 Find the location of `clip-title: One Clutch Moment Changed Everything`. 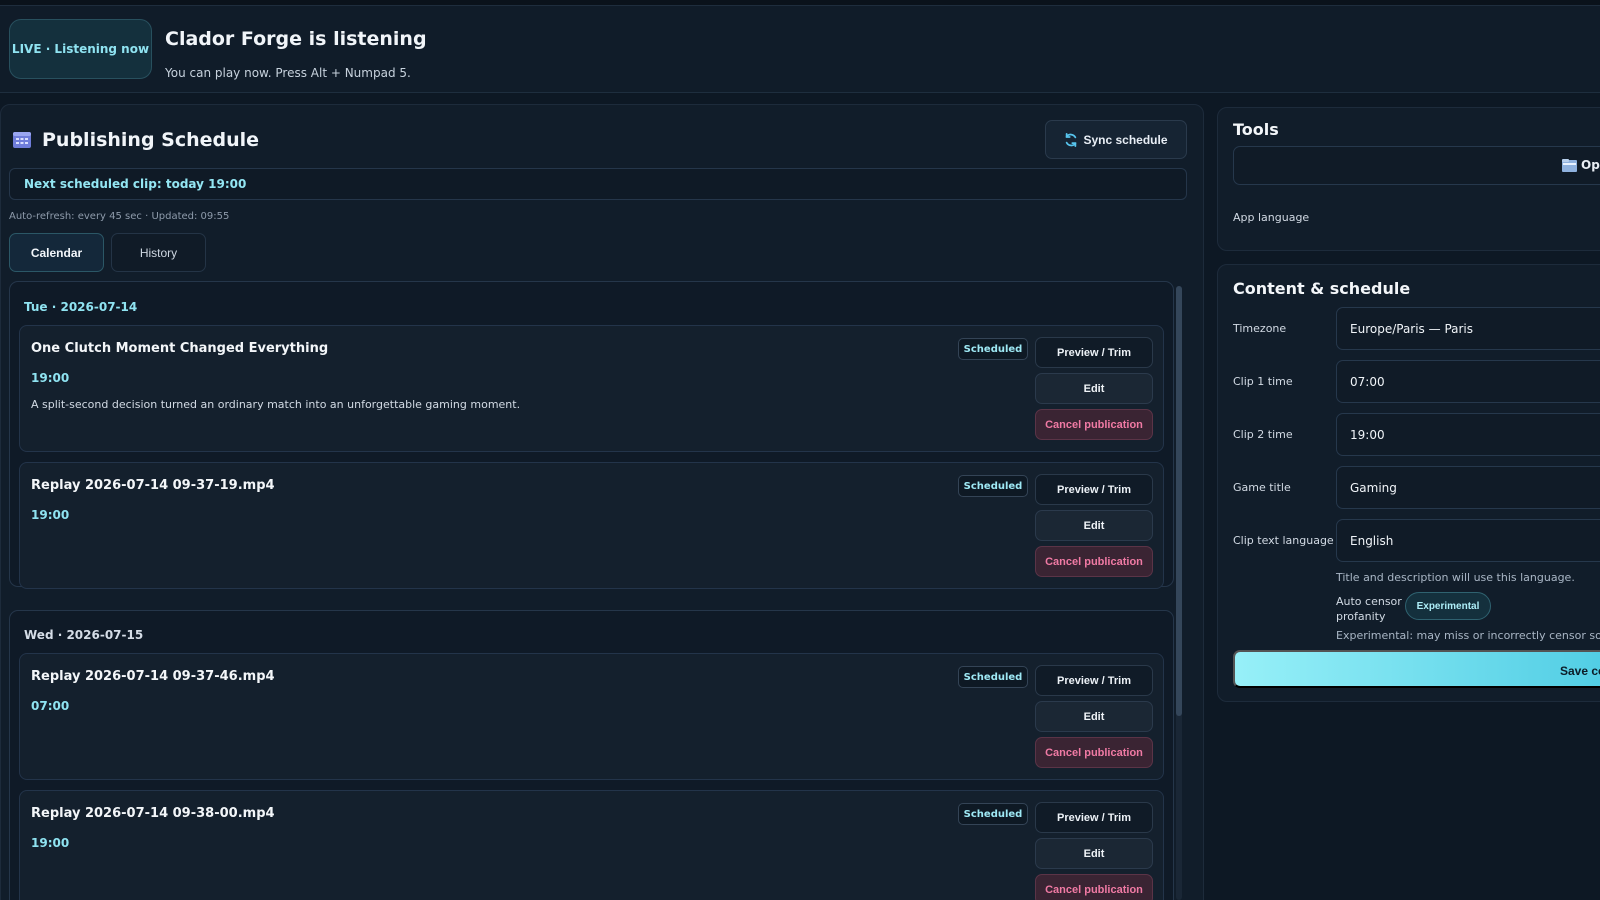

clip-title: One Clutch Moment Changed Everything is located at coordinates (180, 348).